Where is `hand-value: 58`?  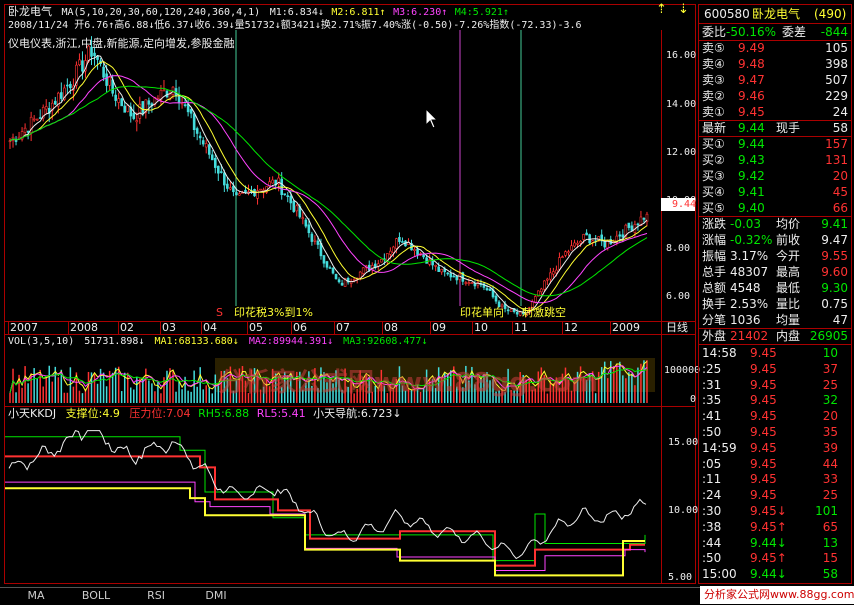 hand-value: 58 is located at coordinates (840, 128).